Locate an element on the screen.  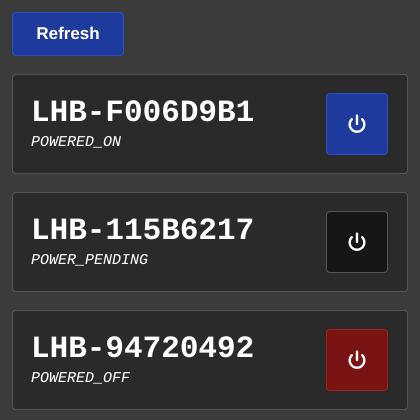
refresh-button: Refresh is located at coordinates (68, 34).